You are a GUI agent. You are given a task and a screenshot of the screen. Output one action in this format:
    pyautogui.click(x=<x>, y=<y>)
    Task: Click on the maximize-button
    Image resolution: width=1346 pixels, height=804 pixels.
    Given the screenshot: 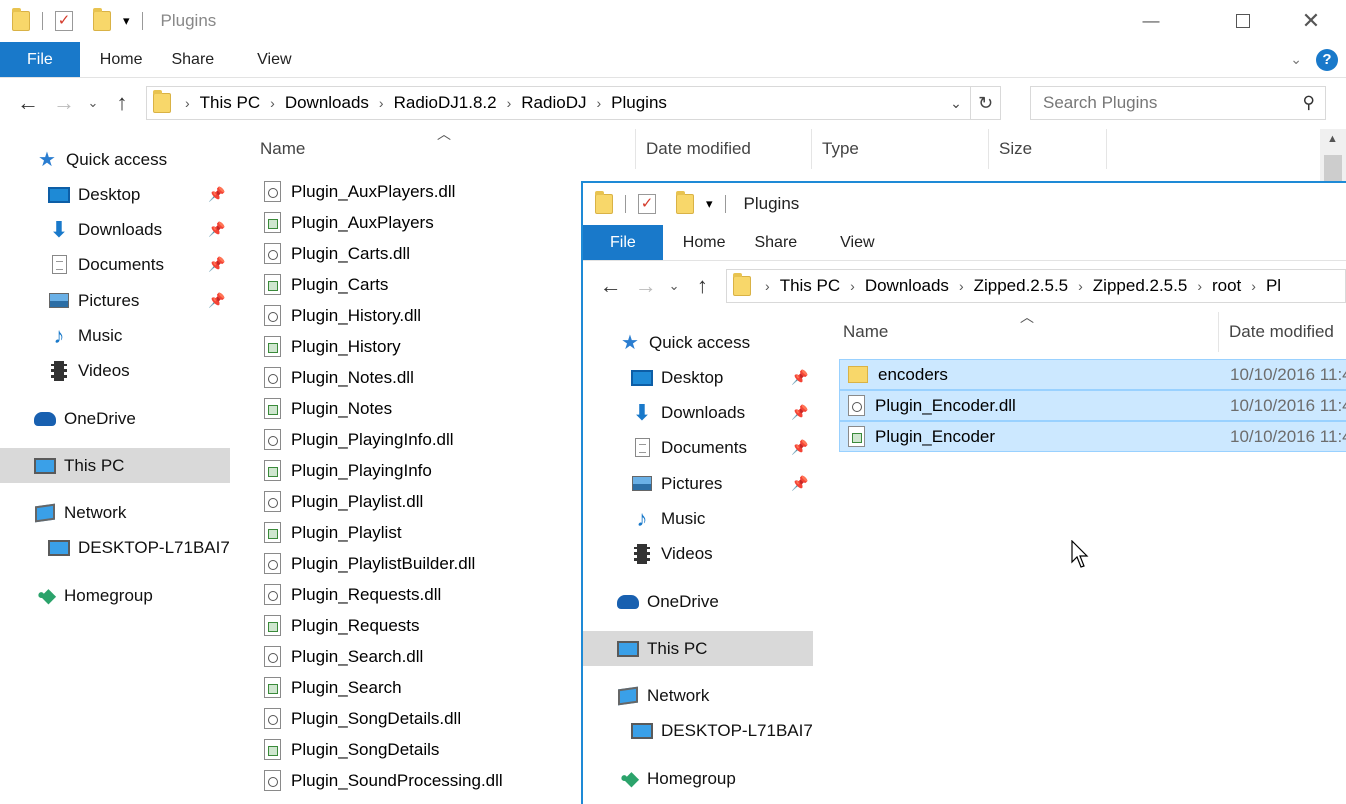 What is the action you would take?
    pyautogui.click(x=1243, y=21)
    